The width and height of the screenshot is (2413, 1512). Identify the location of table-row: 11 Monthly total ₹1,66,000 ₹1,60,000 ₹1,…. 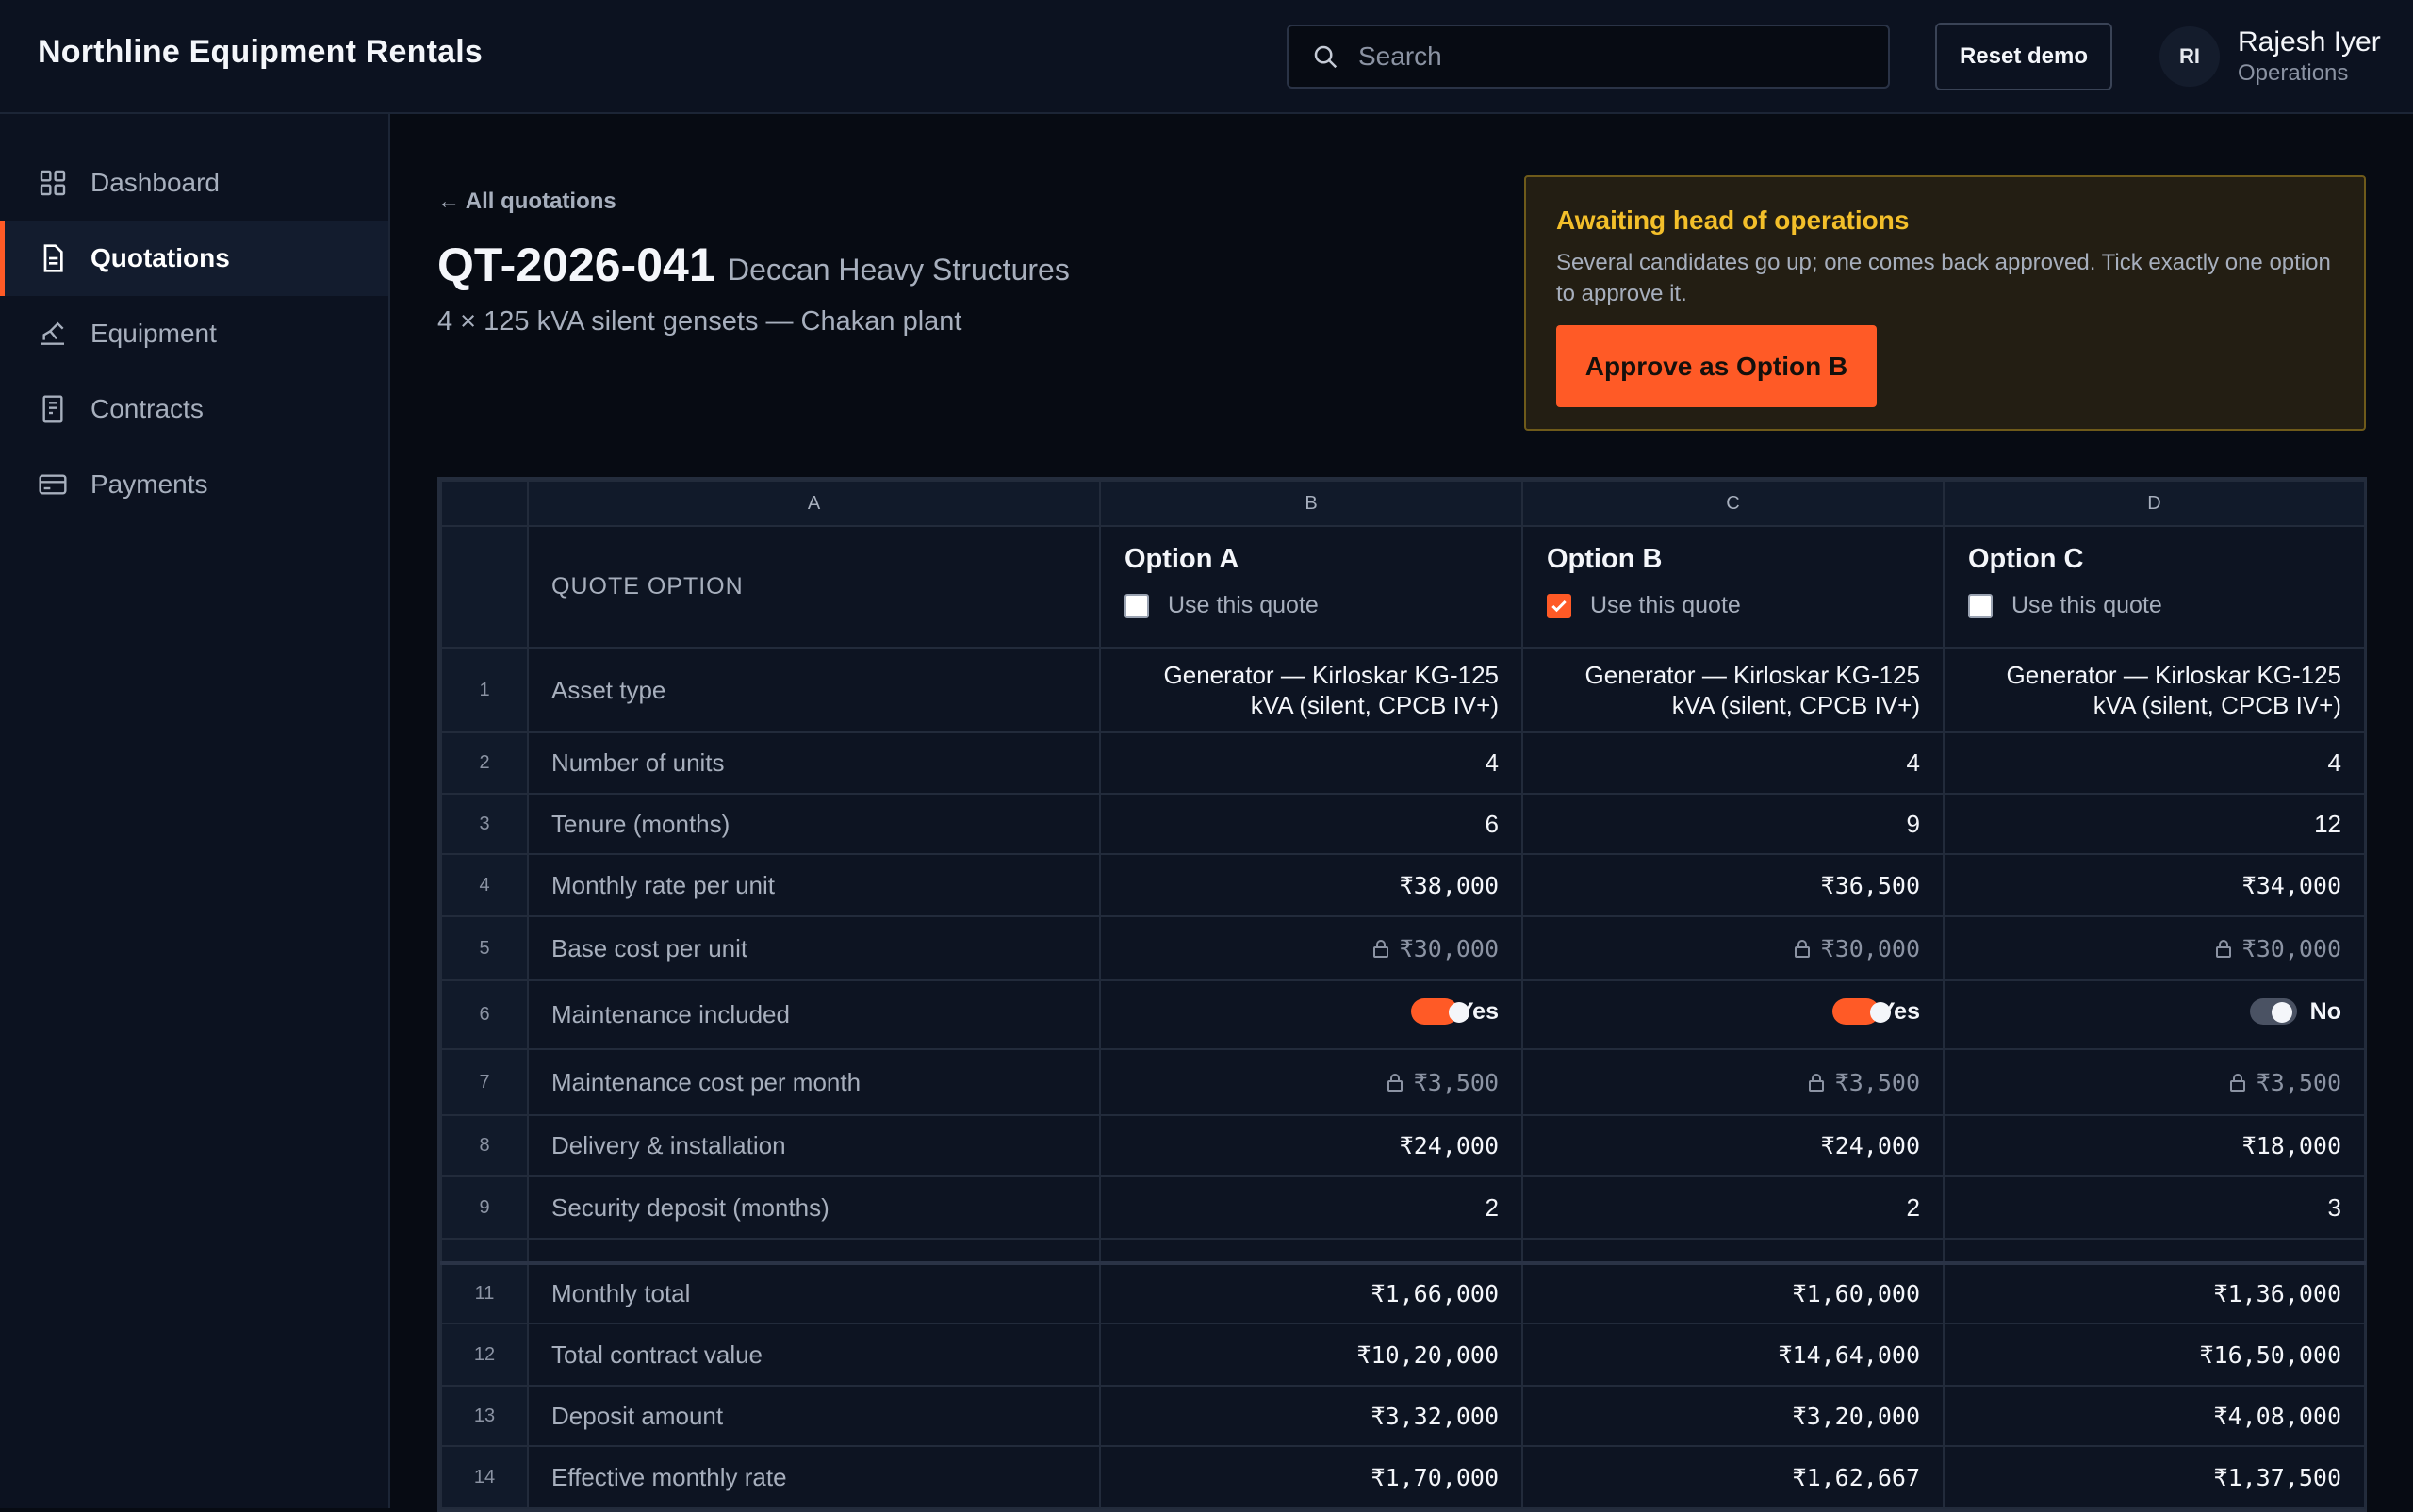
(1403, 1293).